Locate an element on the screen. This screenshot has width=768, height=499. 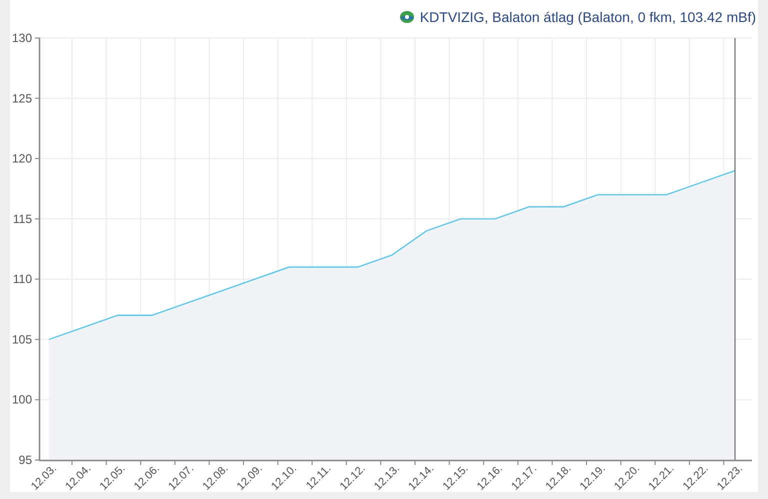
chart-title: KDTVIZIG, Balaton átlag (Balaton, 0 fkm, 103.42 mBf) is located at coordinates (588, 17).